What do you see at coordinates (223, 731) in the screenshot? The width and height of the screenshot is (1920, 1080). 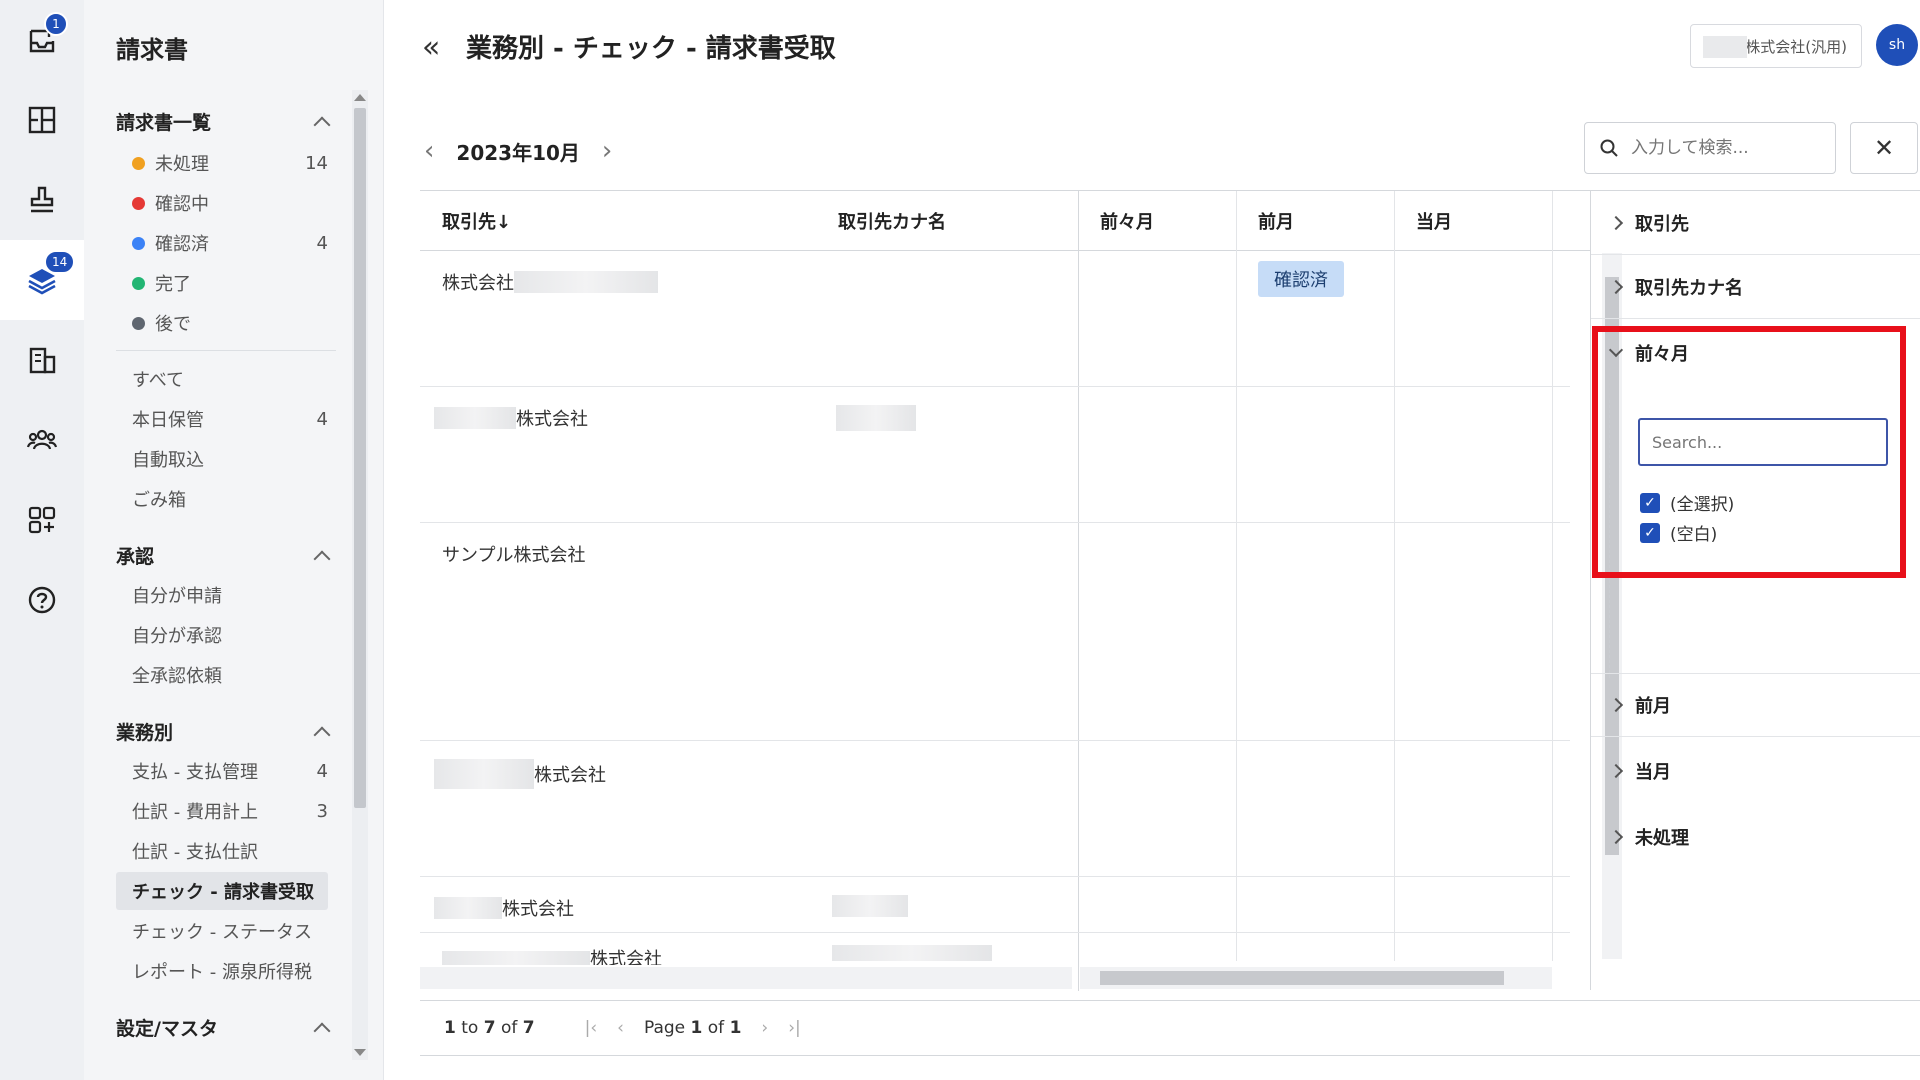 I see `section-business: 業務別` at bounding box center [223, 731].